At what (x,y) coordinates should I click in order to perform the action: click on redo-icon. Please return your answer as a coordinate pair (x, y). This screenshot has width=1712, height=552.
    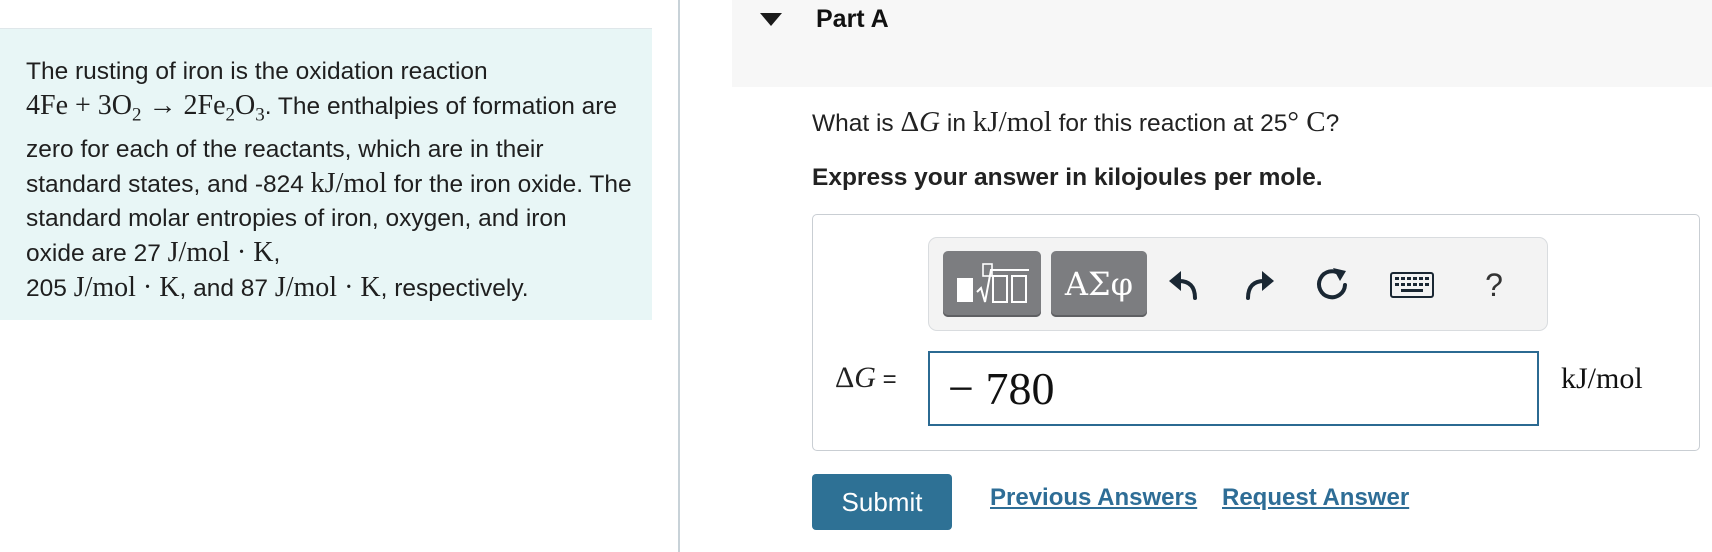
    Looking at the image, I should click on (1260, 285).